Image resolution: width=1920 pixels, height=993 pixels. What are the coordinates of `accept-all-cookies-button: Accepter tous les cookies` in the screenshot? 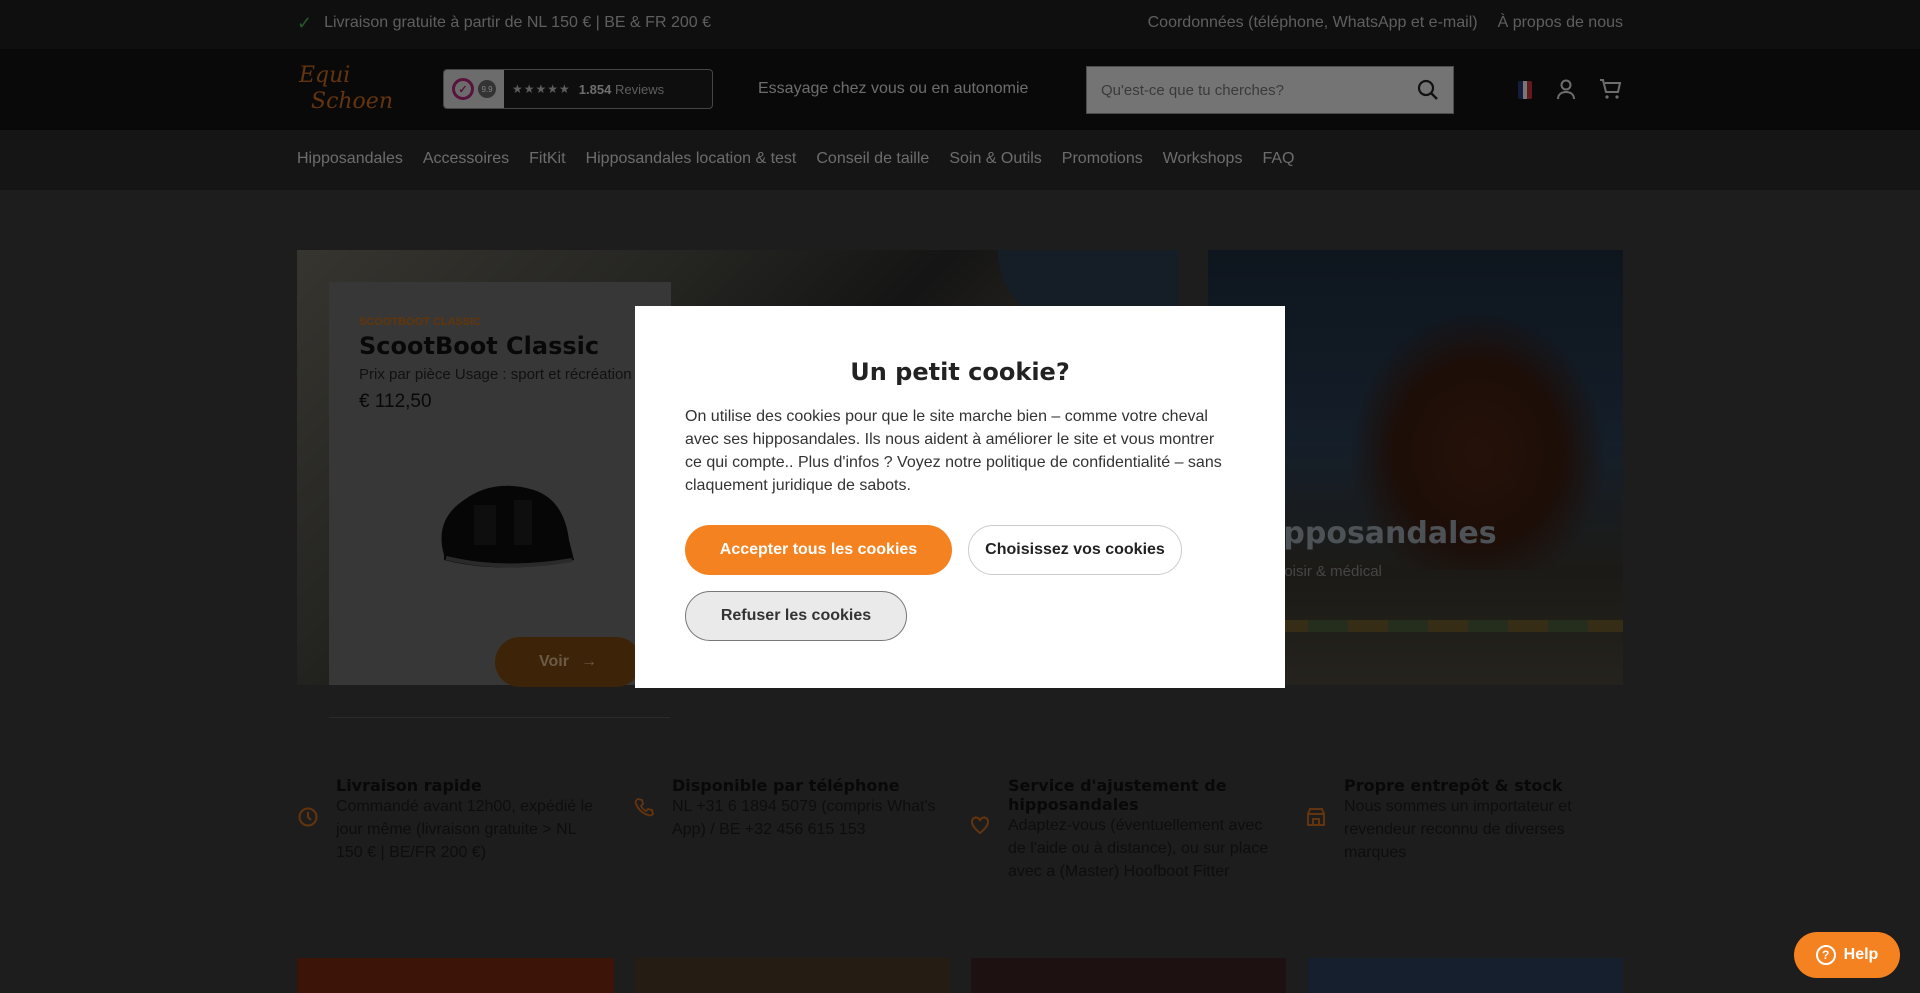 It's located at (818, 550).